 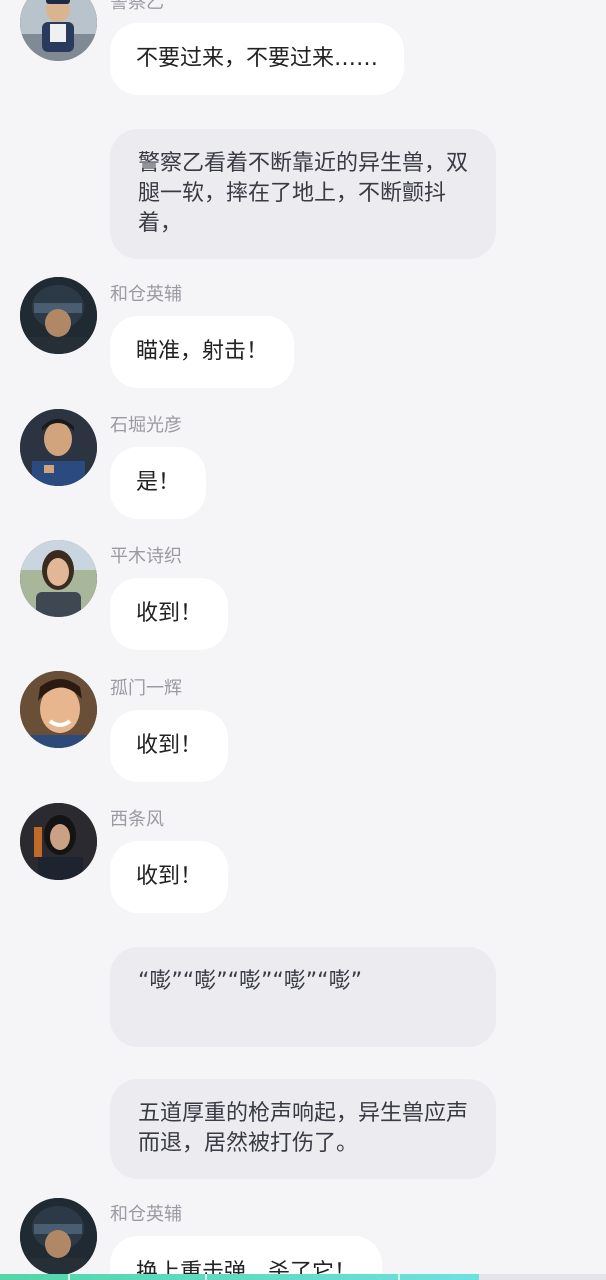 What do you see at coordinates (303, 1129) in the screenshot?
I see `narration-bubble: 五道厚重的枪声响起，异生兽应声而退，居然被打伤了。` at bounding box center [303, 1129].